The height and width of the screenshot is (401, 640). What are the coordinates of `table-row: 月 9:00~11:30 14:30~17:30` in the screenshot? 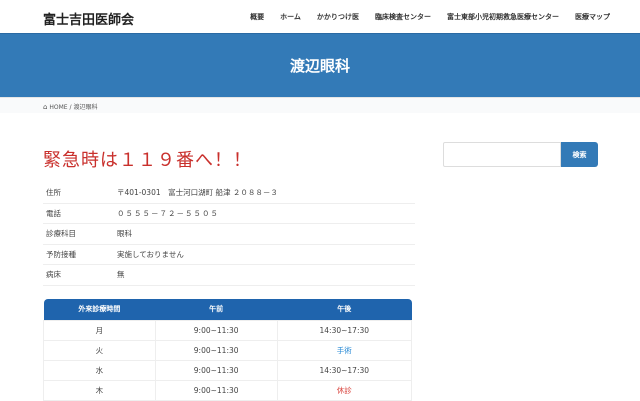 It's located at (228, 330).